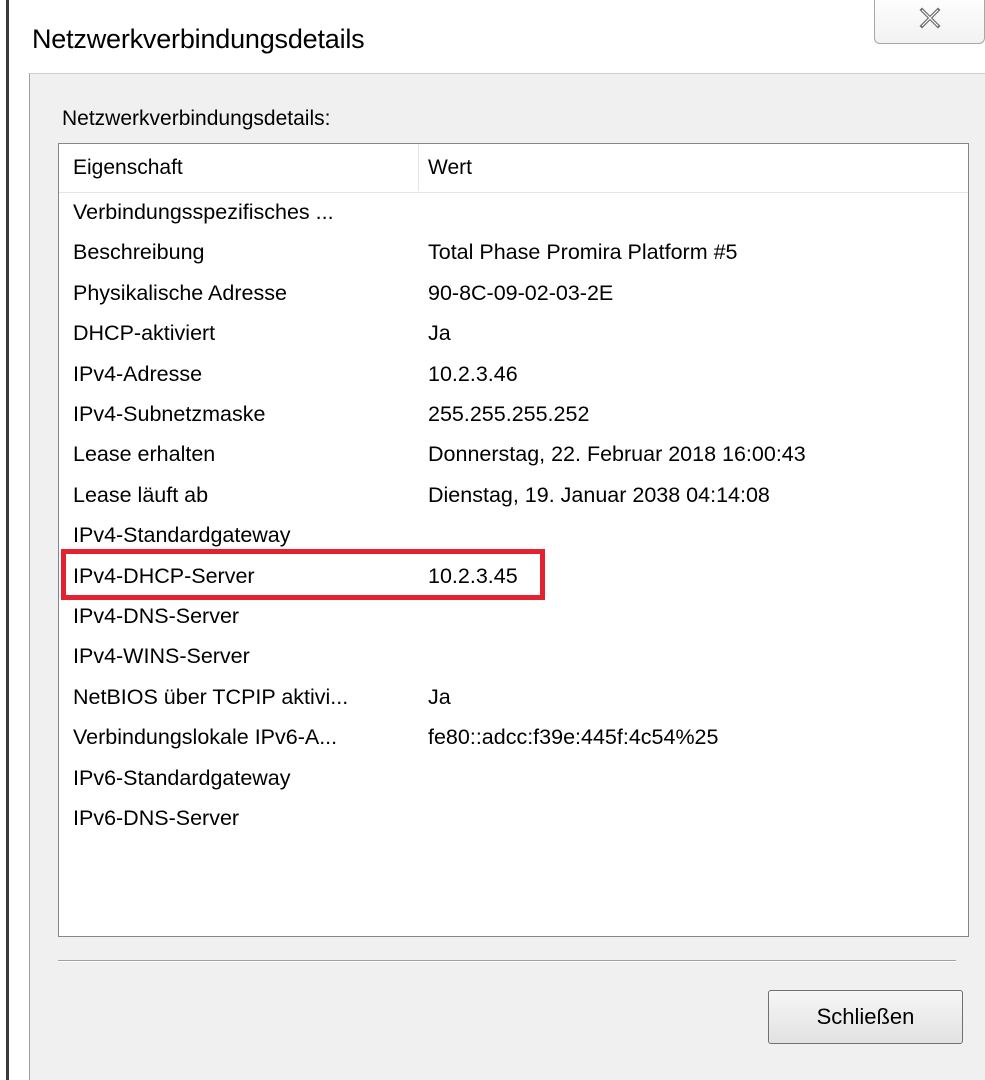 This screenshot has height=1080, width=985. I want to click on cell-value: Total Phase Promira Platform #5, so click(583, 252).